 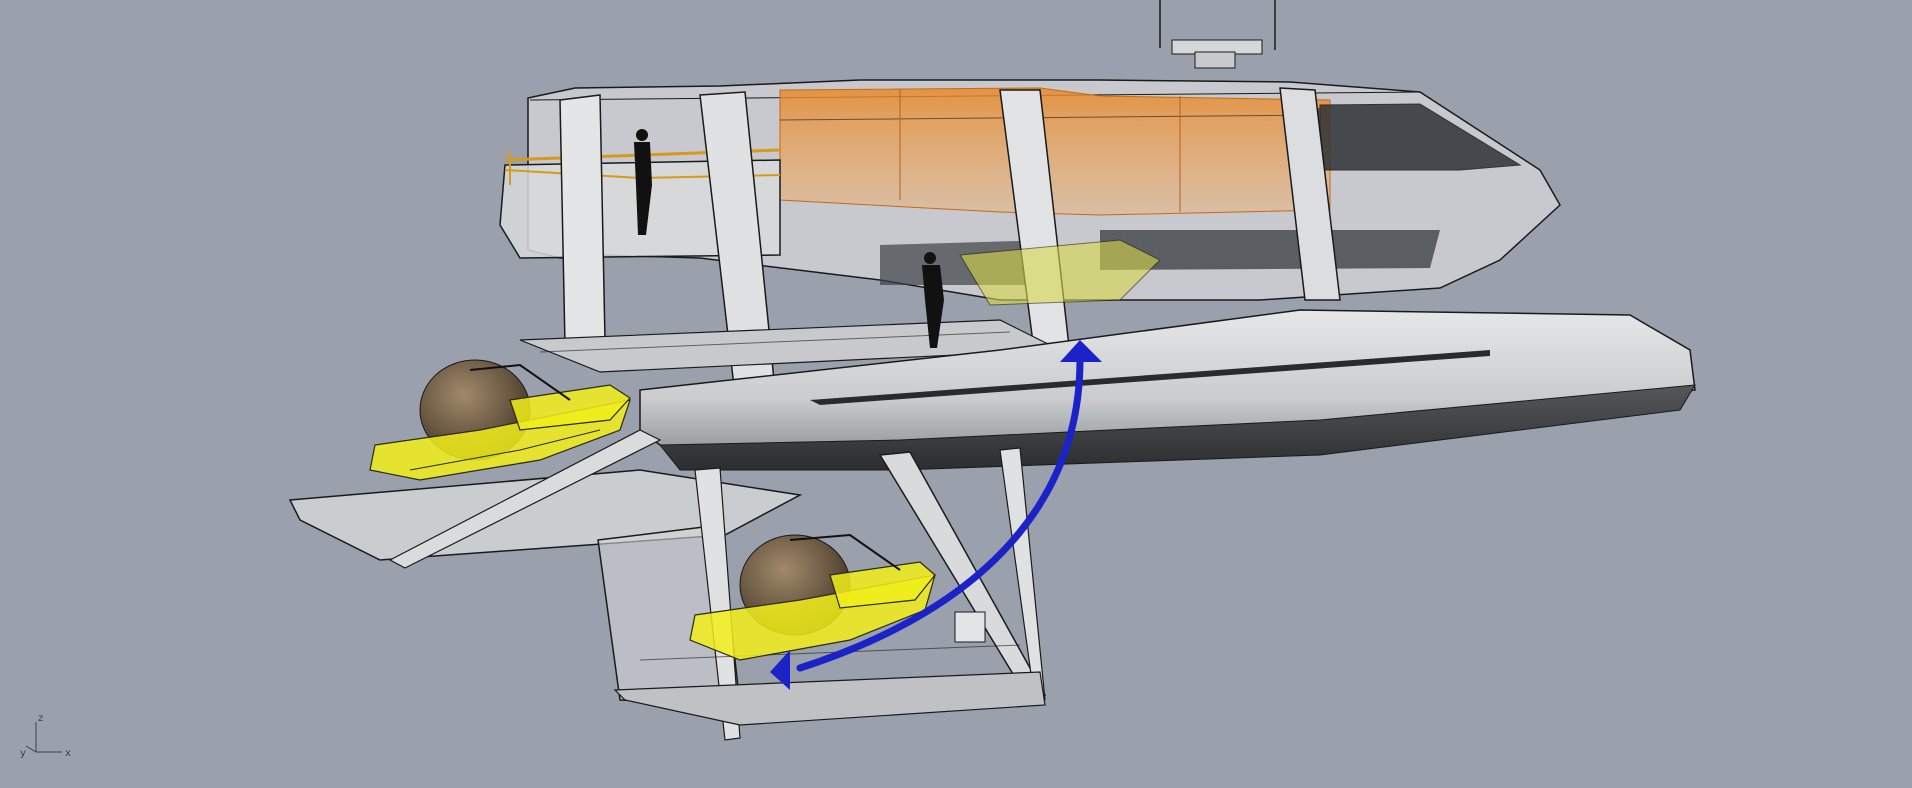 What do you see at coordinates (45, 735) in the screenshot?
I see `axis-gizmo: z y x` at bounding box center [45, 735].